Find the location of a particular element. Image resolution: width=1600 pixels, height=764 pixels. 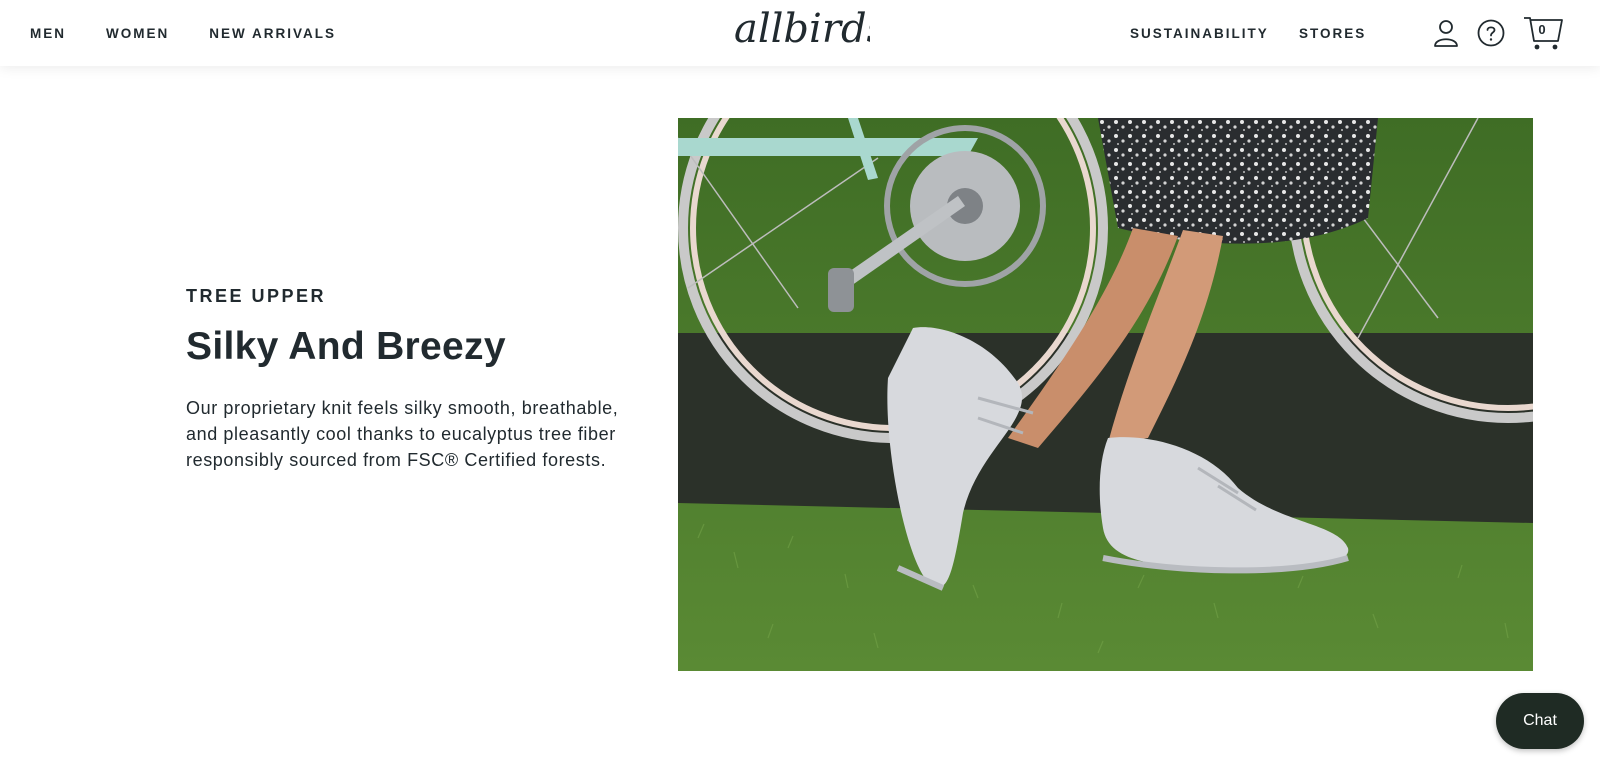

secondary-nav: SUSTAINABILITY STORES 0 is located at coordinates (1365, 33).